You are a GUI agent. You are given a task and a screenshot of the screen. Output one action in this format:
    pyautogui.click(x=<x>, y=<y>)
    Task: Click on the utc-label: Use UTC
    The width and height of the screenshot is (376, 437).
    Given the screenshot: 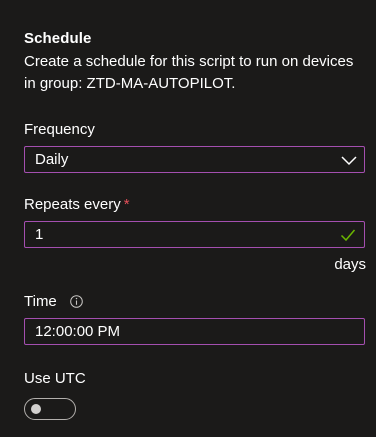 What is the action you would take?
    pyautogui.click(x=55, y=378)
    